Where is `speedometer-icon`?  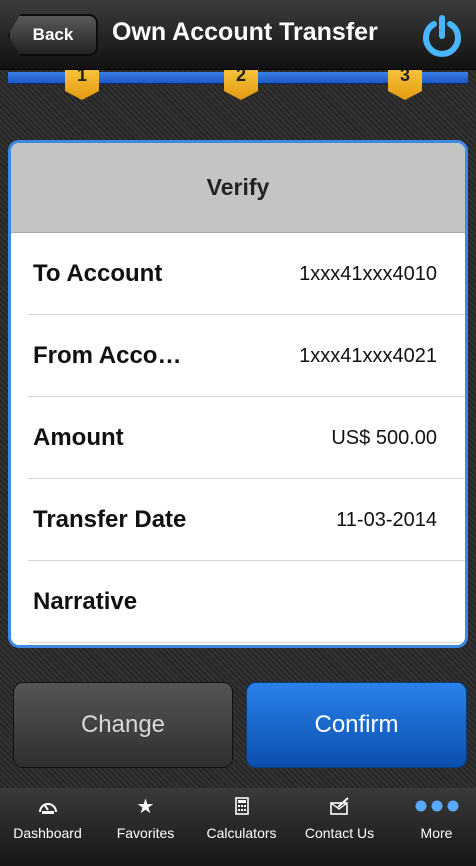 speedometer-icon is located at coordinates (47, 806).